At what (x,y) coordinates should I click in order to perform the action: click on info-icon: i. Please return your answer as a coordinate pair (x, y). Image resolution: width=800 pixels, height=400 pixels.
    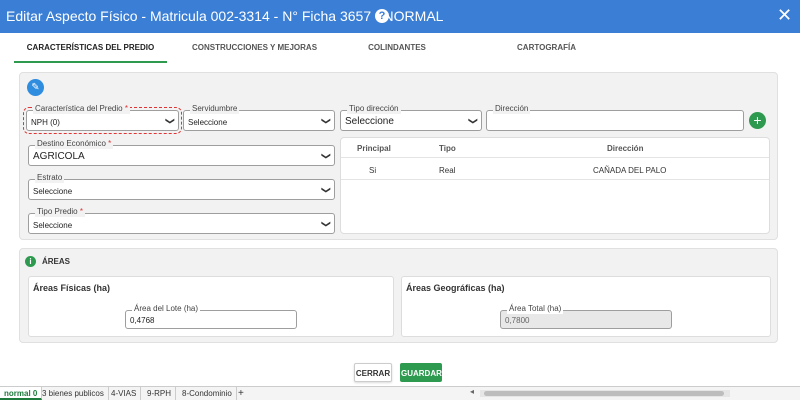
    Looking at the image, I should click on (30, 261).